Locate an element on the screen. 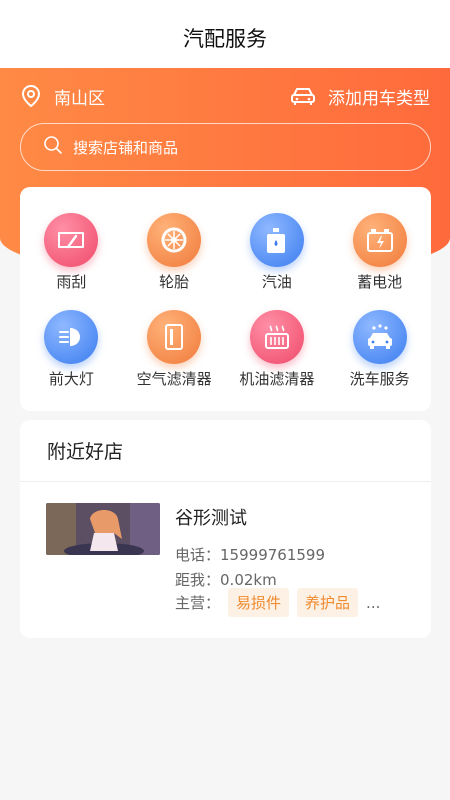 This screenshot has height=800, width=450. distance-label: 距我： is located at coordinates (198, 580).